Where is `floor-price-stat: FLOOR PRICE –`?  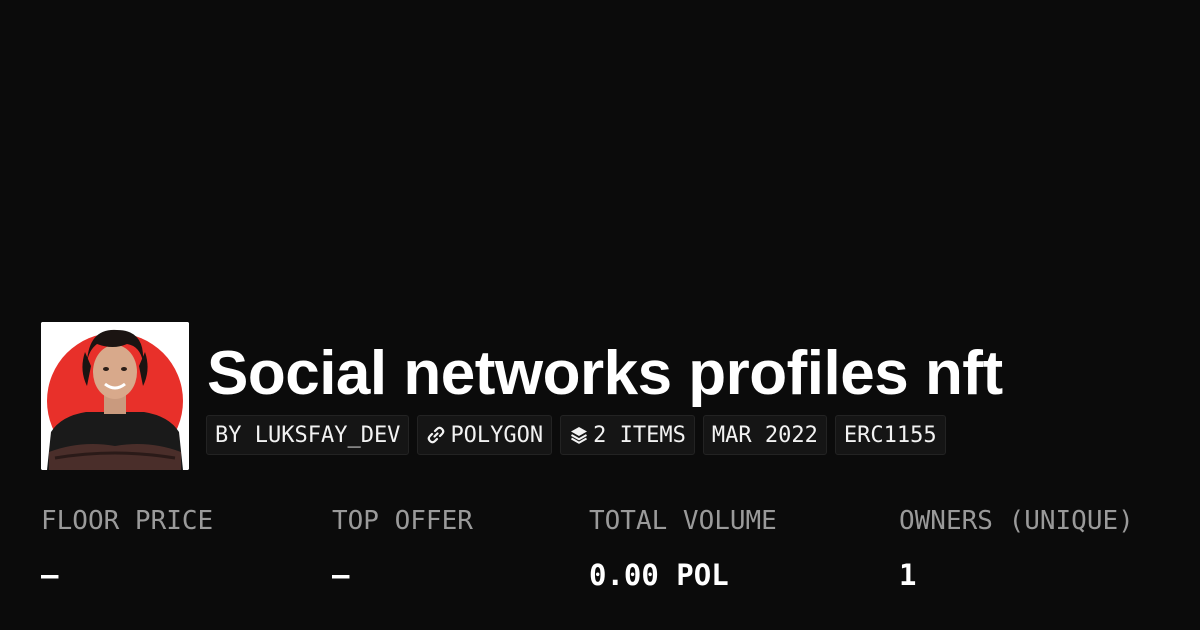 floor-price-stat: FLOOR PRICE – is located at coordinates (127, 548).